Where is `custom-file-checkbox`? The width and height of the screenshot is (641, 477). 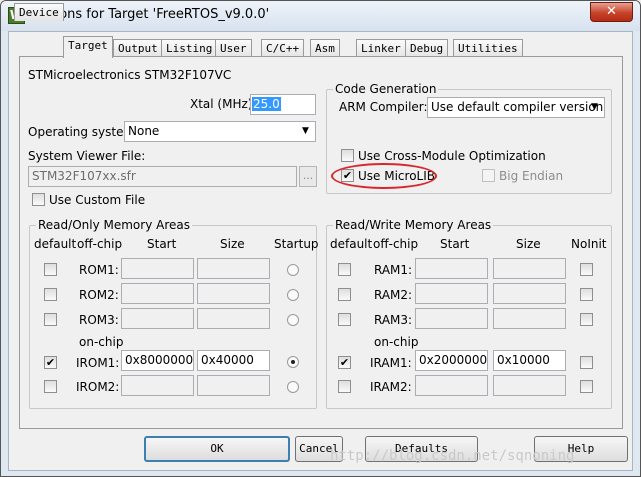
custom-file-checkbox is located at coordinates (38, 199).